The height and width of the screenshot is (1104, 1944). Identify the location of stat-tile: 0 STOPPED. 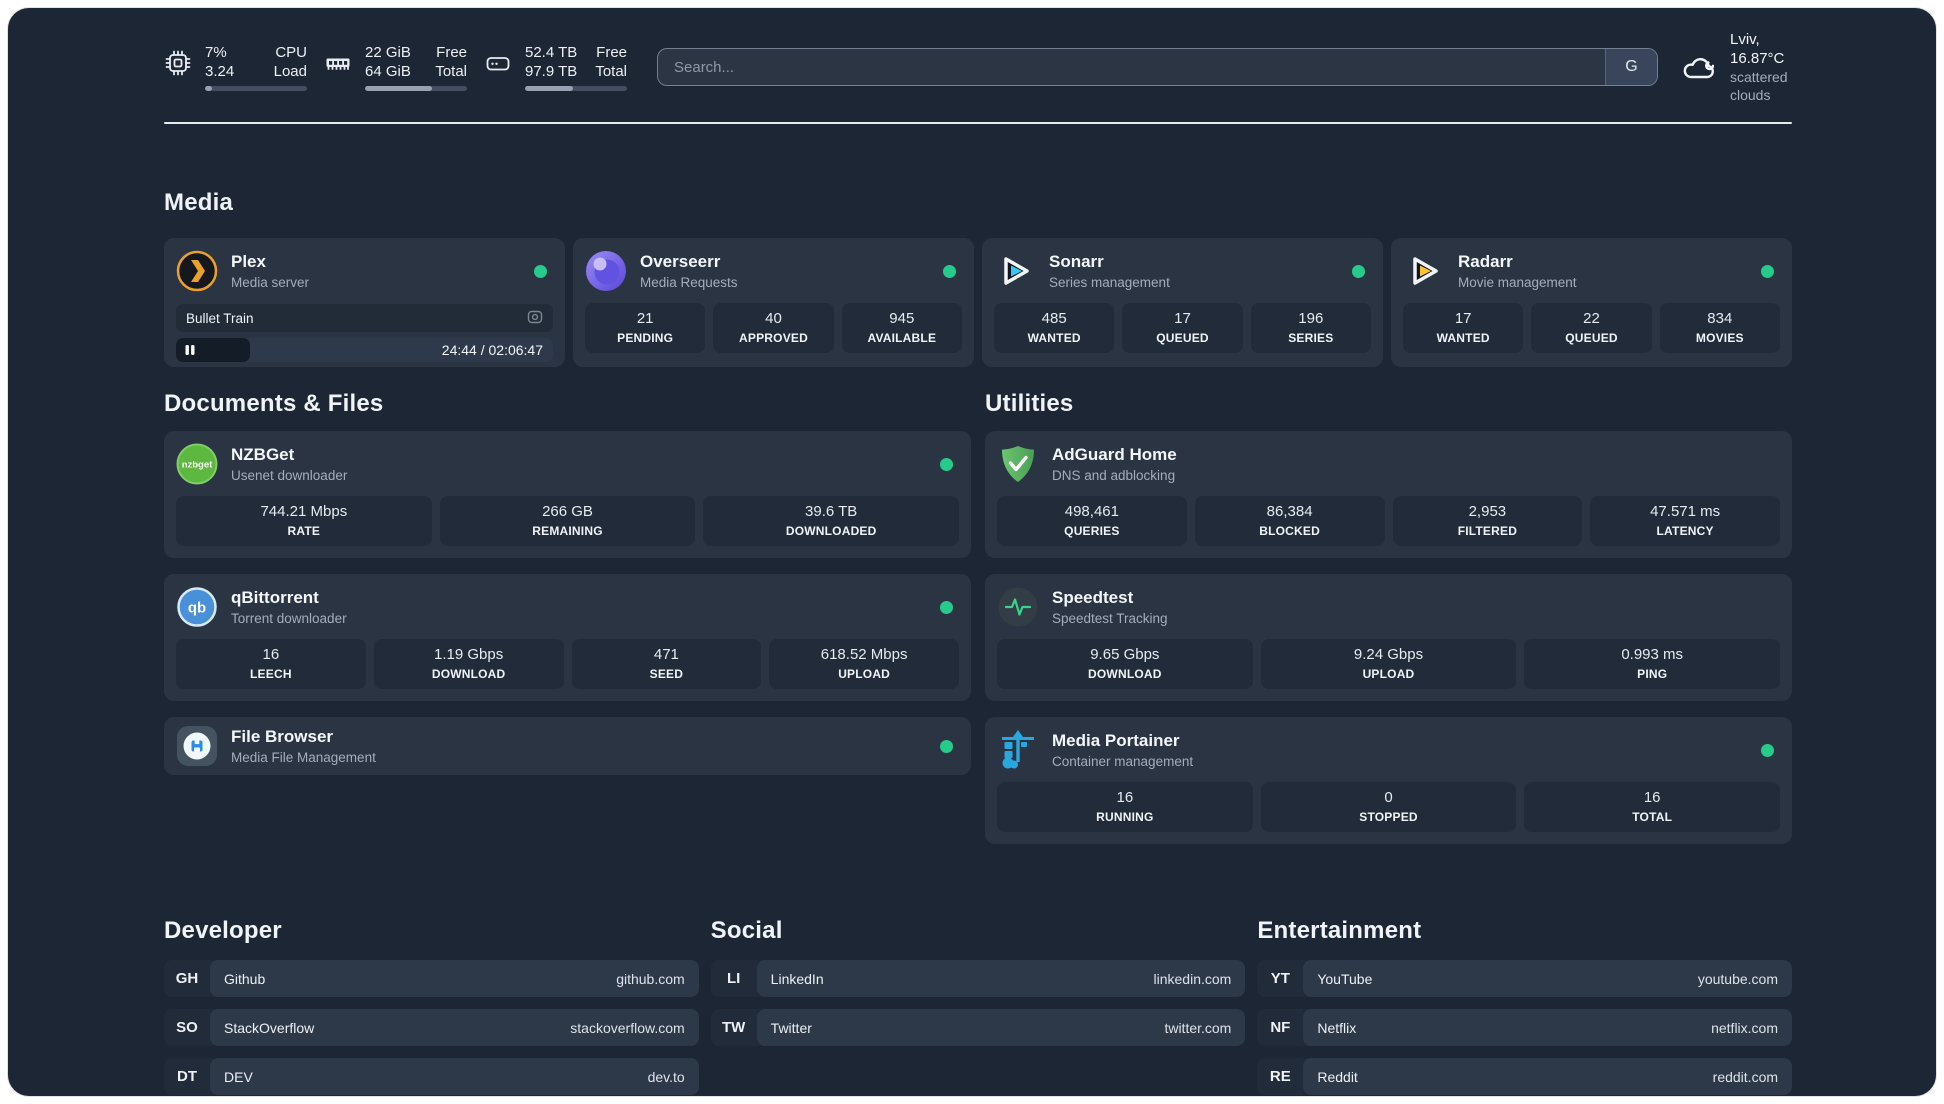
(1388, 807).